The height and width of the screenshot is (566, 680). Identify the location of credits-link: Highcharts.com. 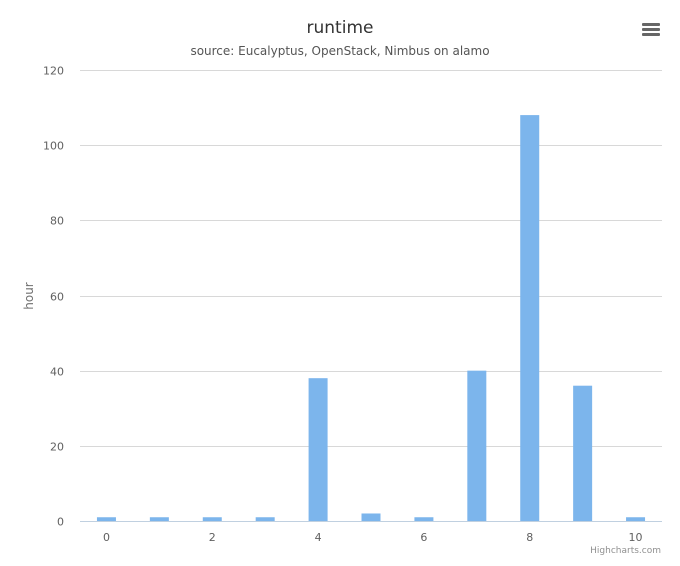
(625, 551).